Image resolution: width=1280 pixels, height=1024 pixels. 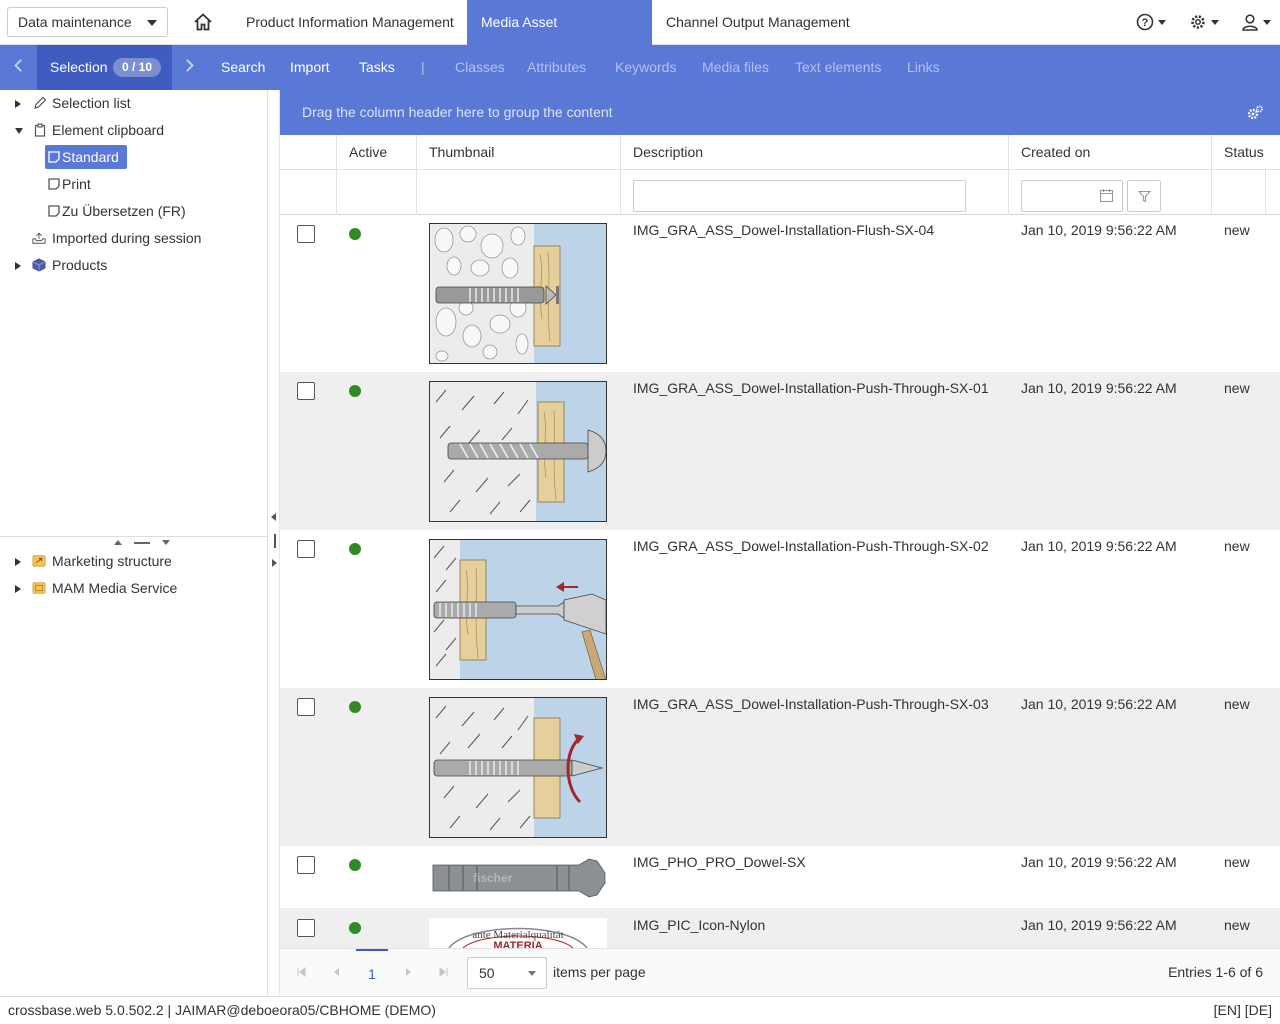 I want to click on next-page-icon, so click(x=408, y=972).